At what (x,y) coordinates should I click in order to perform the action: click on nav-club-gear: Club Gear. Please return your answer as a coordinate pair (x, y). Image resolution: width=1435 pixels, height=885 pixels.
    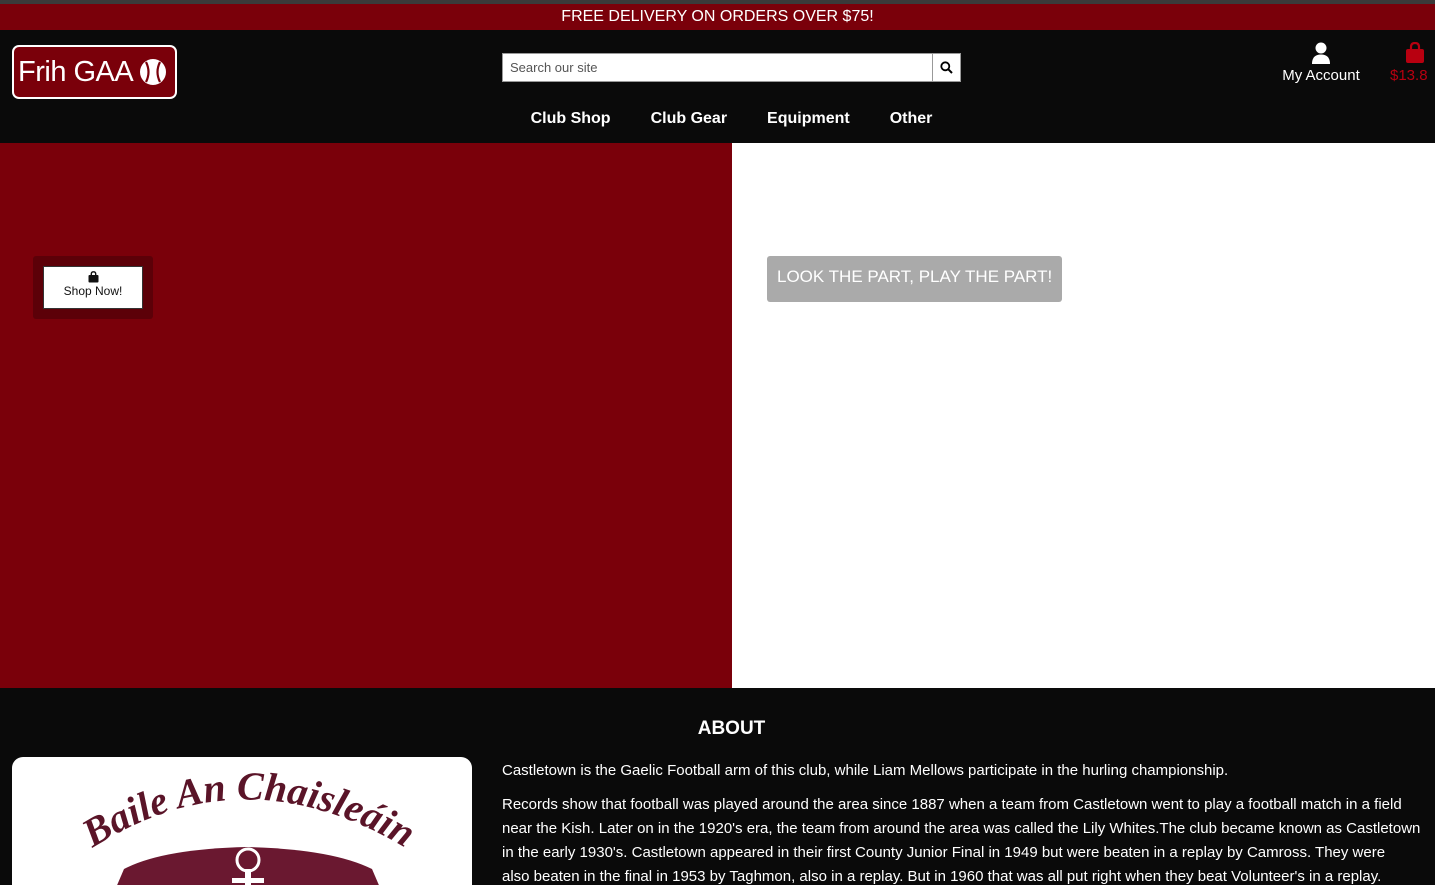
    Looking at the image, I should click on (689, 121).